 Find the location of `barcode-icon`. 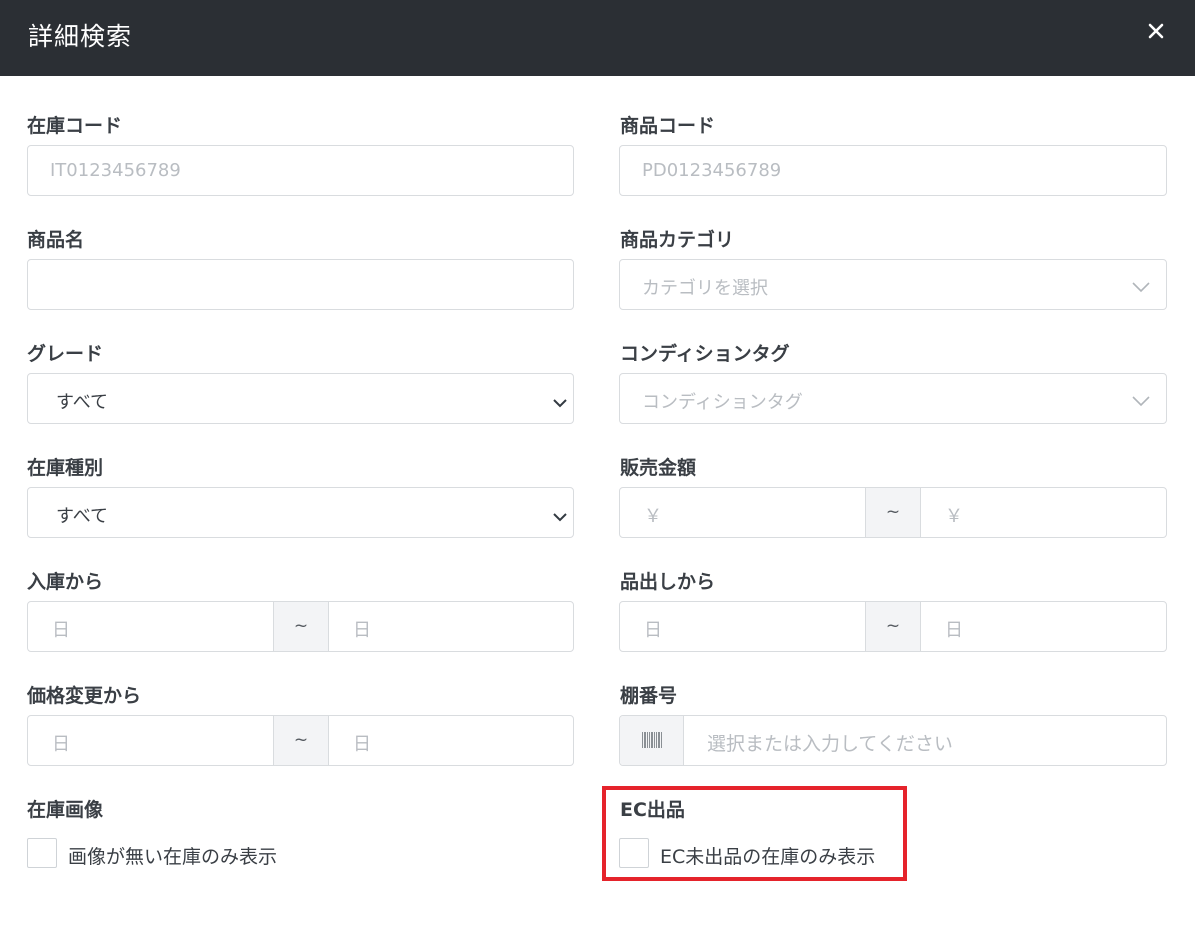

barcode-icon is located at coordinates (652, 742).